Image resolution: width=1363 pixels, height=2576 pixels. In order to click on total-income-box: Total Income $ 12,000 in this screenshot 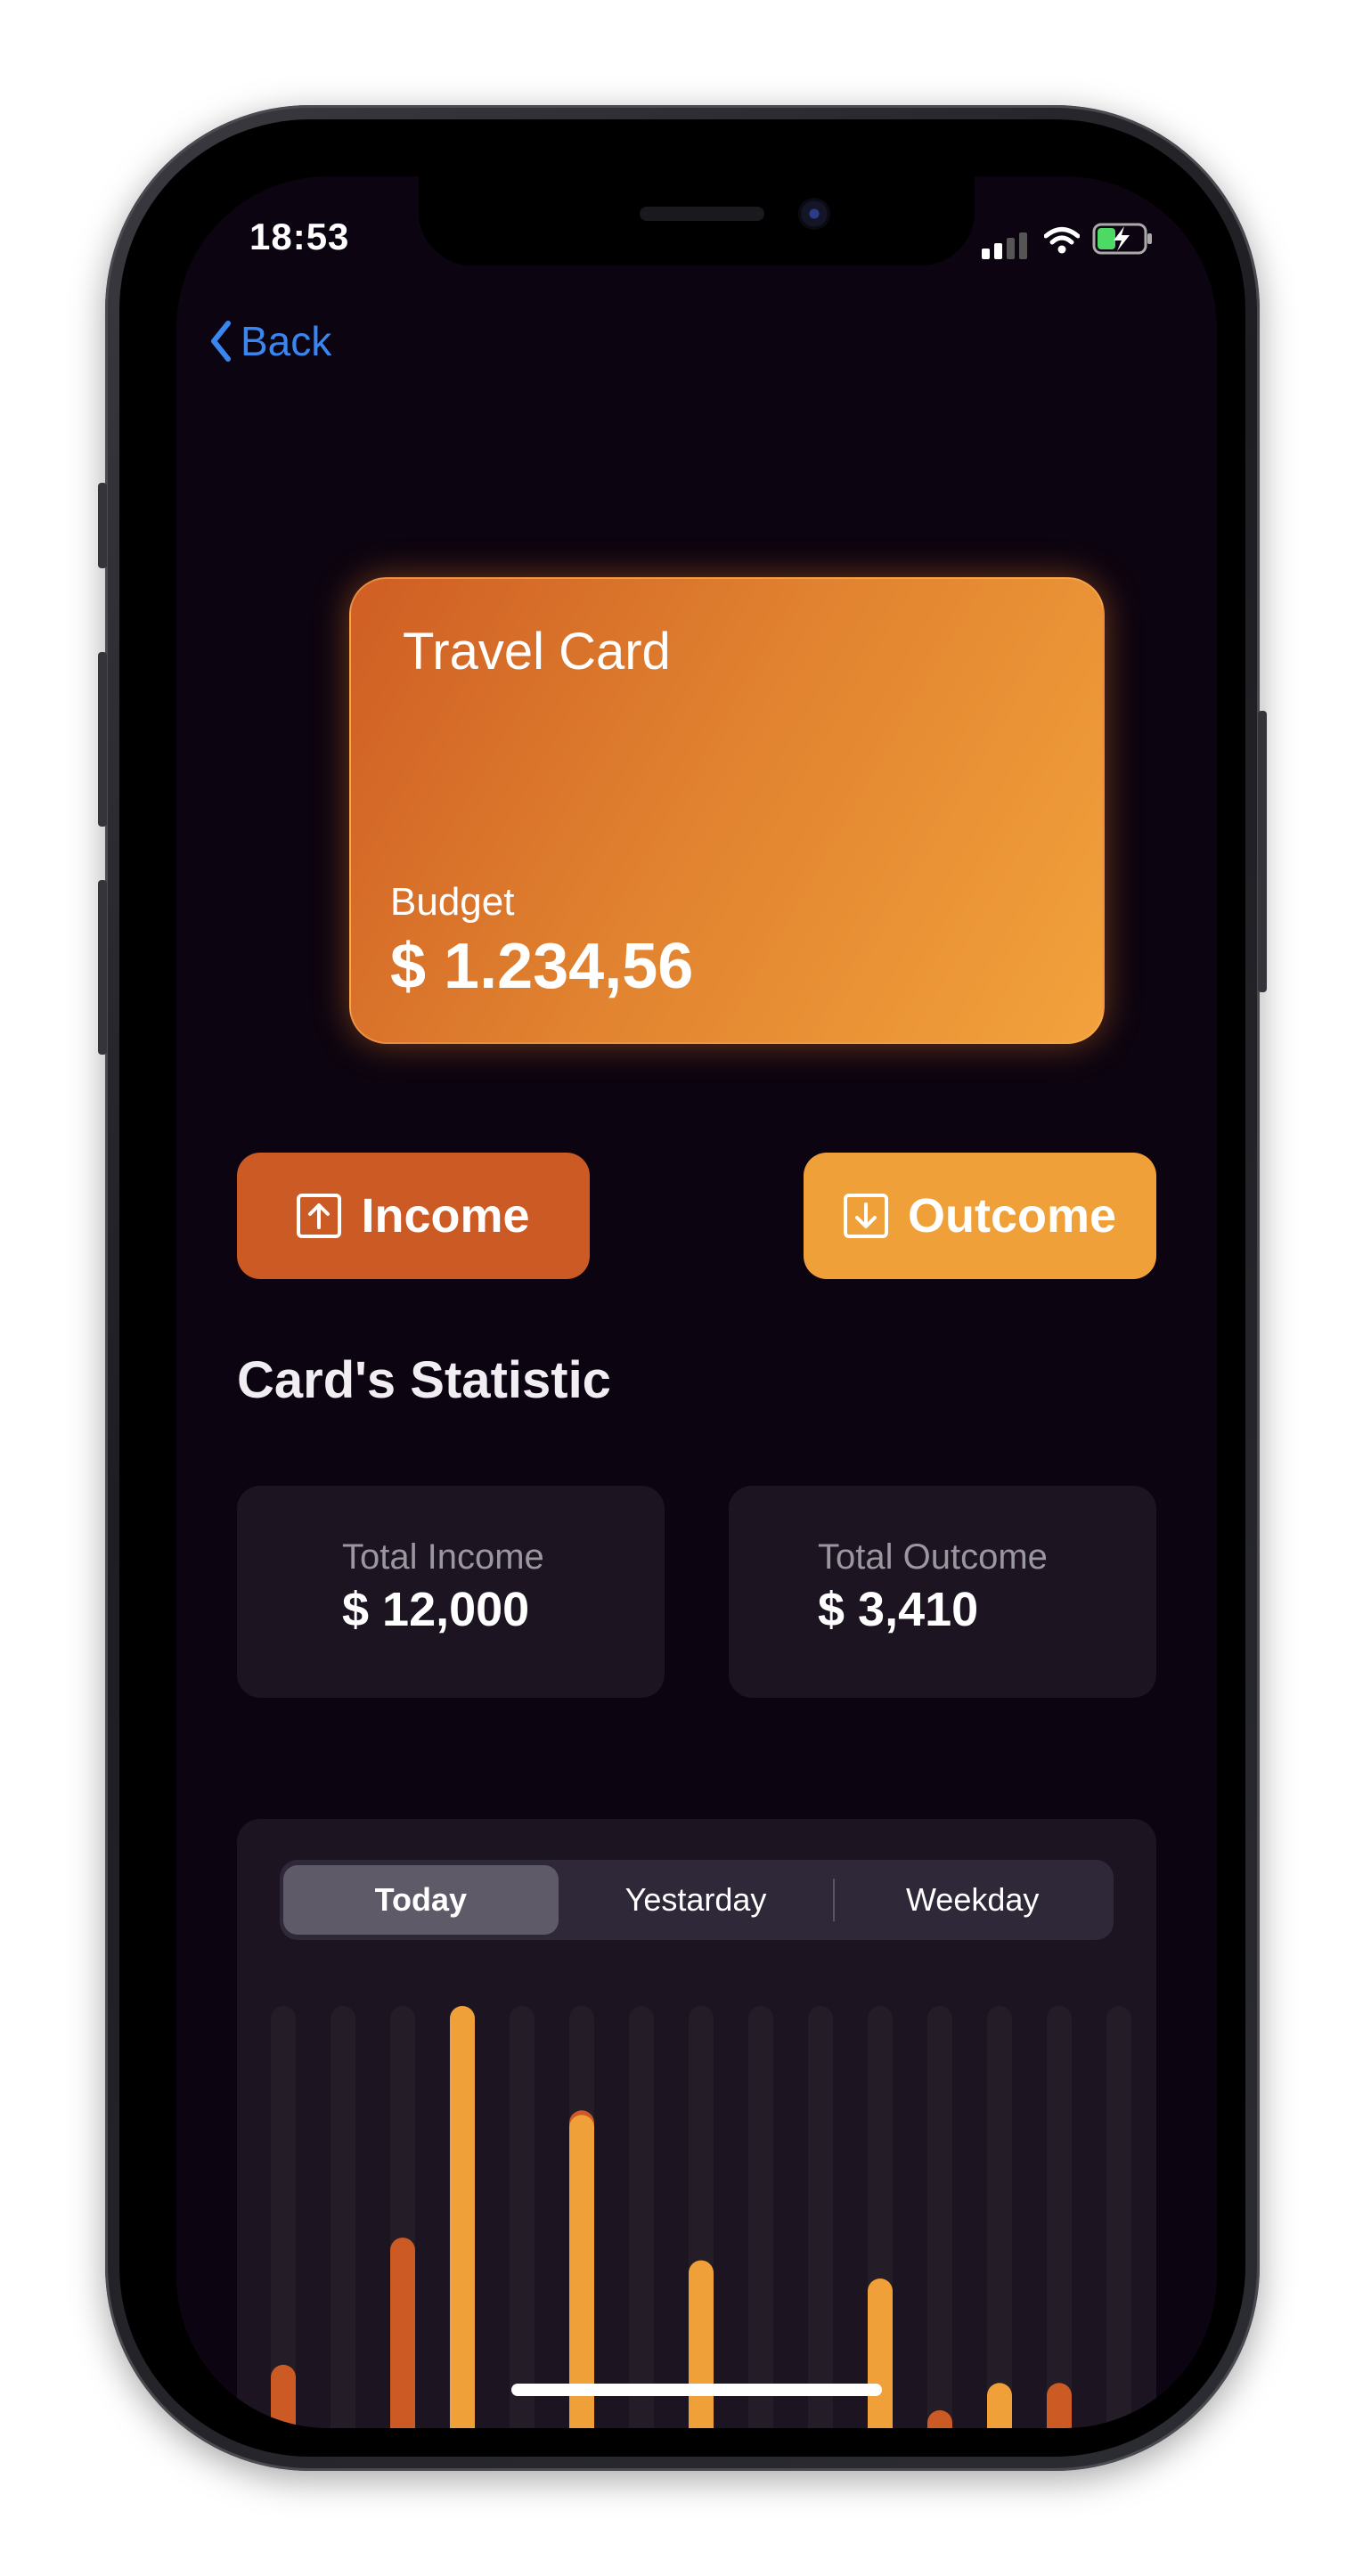, I will do `click(451, 1592)`.